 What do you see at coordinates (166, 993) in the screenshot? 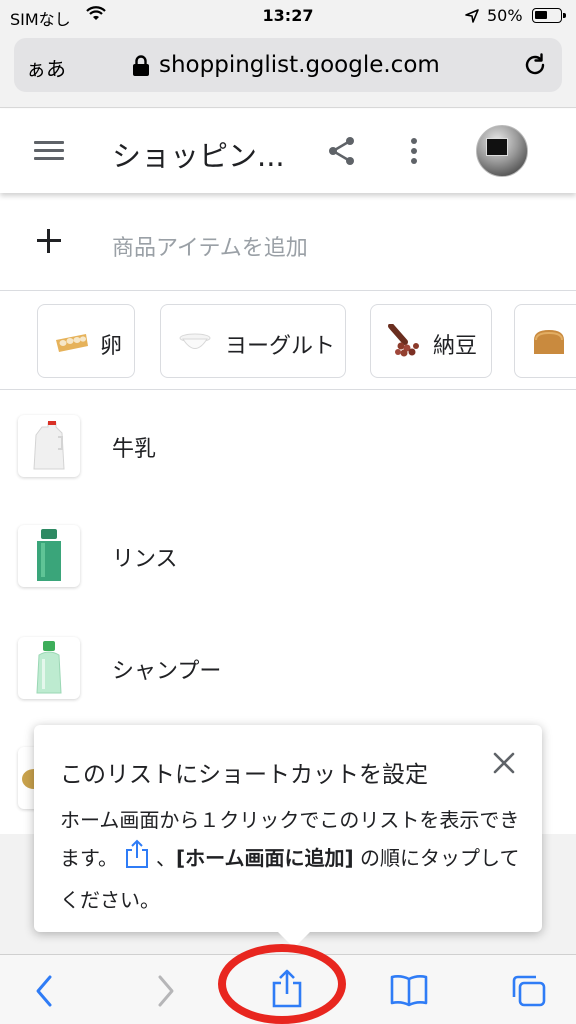
I see `forward-icon` at bounding box center [166, 993].